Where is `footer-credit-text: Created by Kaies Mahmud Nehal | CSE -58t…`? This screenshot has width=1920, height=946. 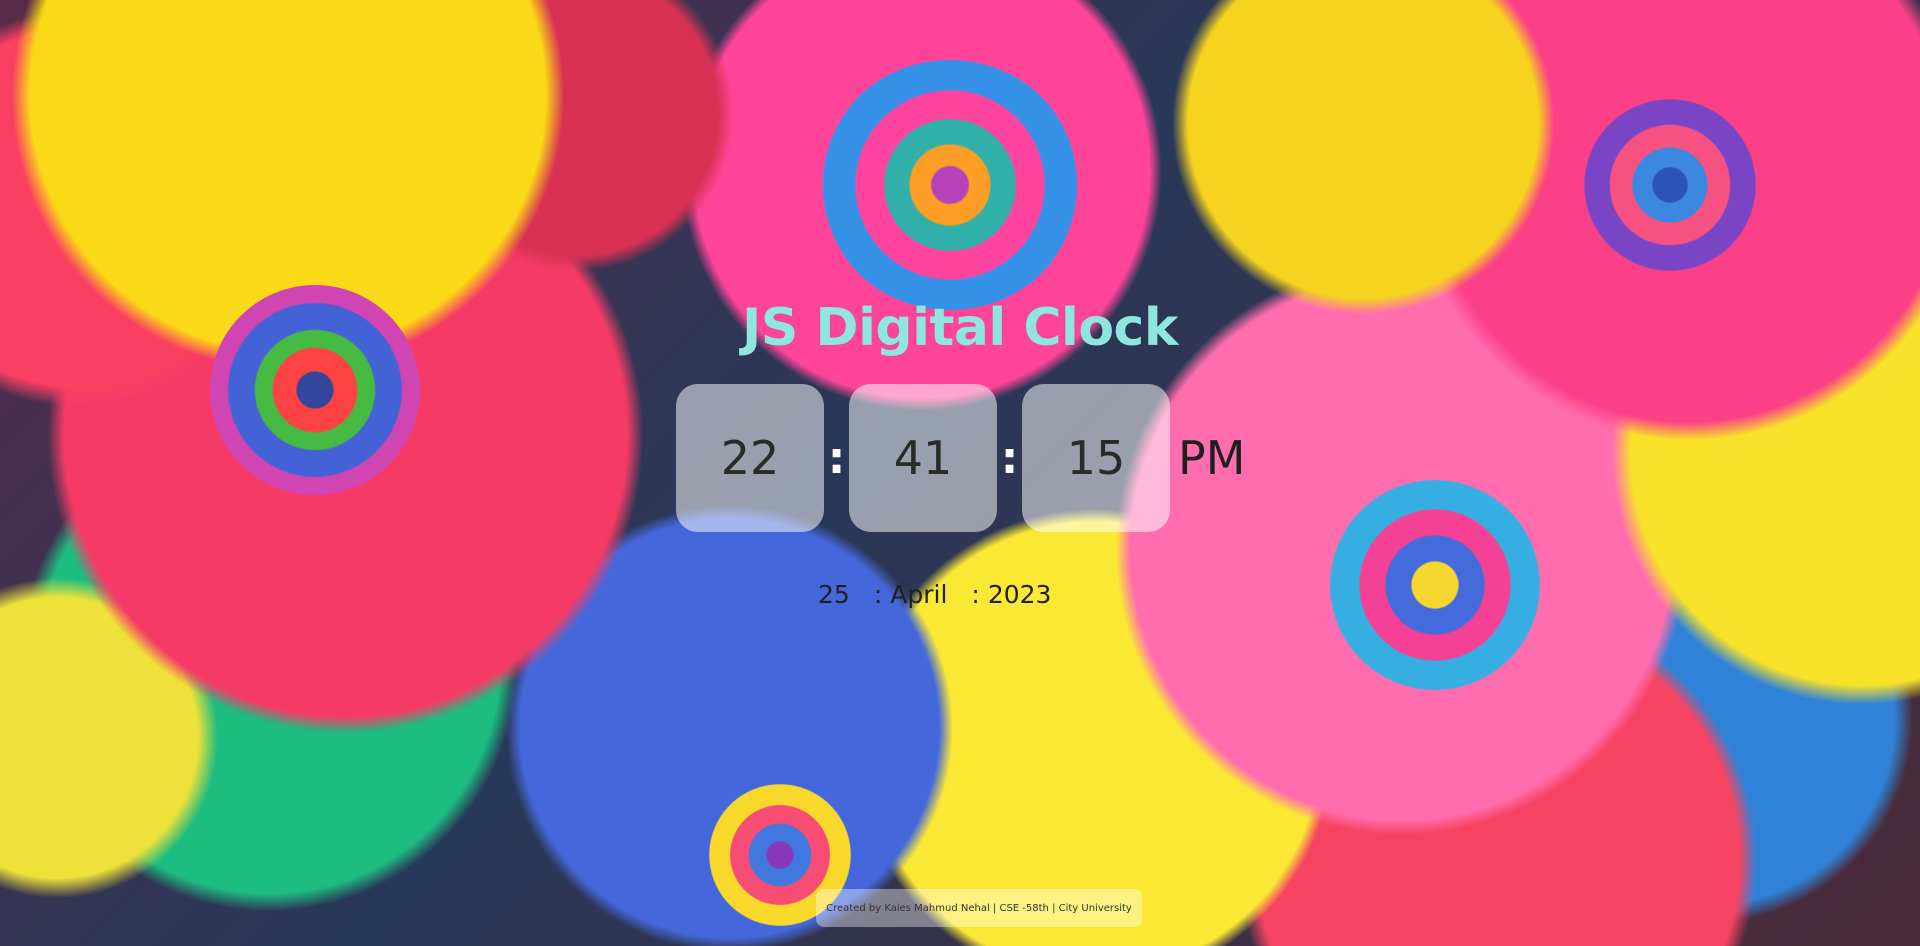 footer-credit-text: Created by Kaies Mahmud Nehal | CSE -58t… is located at coordinates (979, 908).